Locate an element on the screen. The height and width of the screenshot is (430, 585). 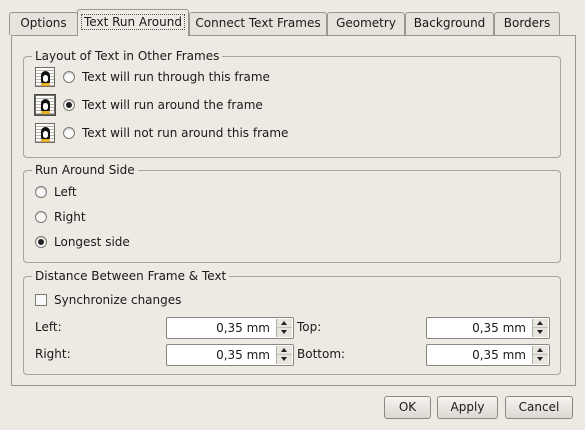
tab-background: Background is located at coordinates (449, 23).